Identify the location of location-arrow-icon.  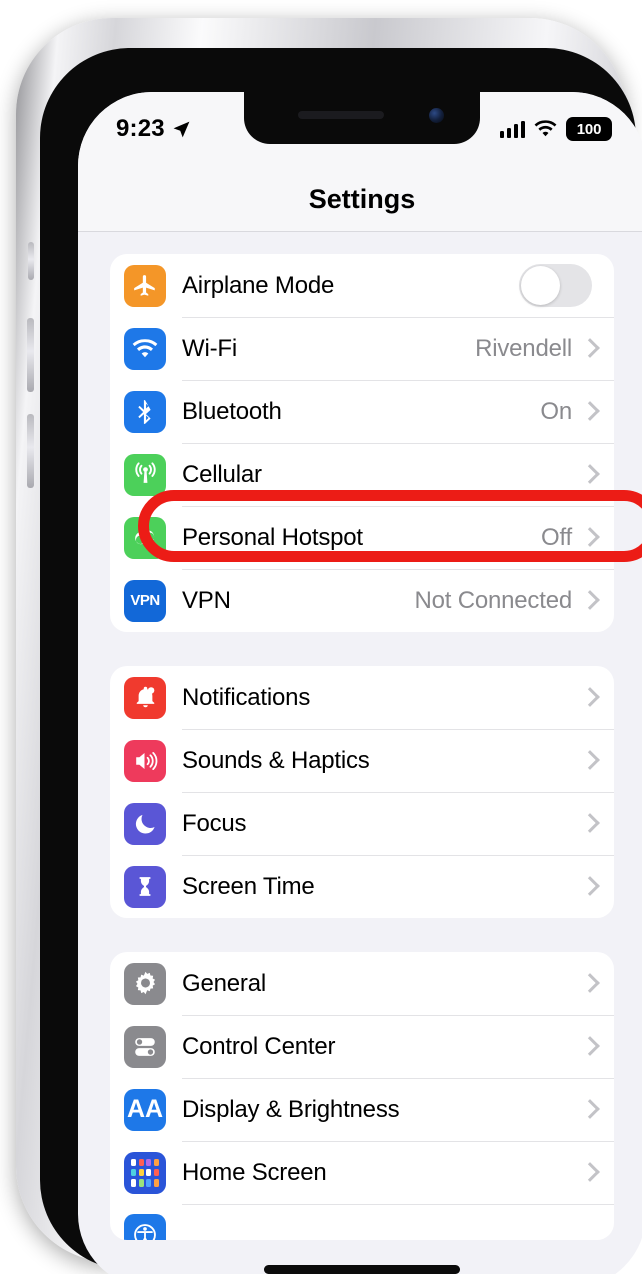
(181, 129).